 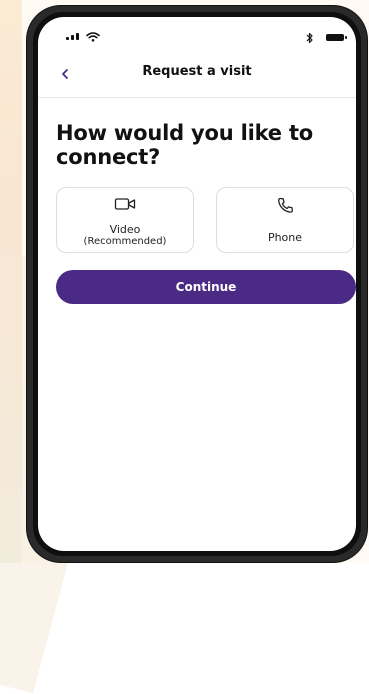 I want to click on video-option-recommended-label: (Recommended), so click(x=125, y=241).